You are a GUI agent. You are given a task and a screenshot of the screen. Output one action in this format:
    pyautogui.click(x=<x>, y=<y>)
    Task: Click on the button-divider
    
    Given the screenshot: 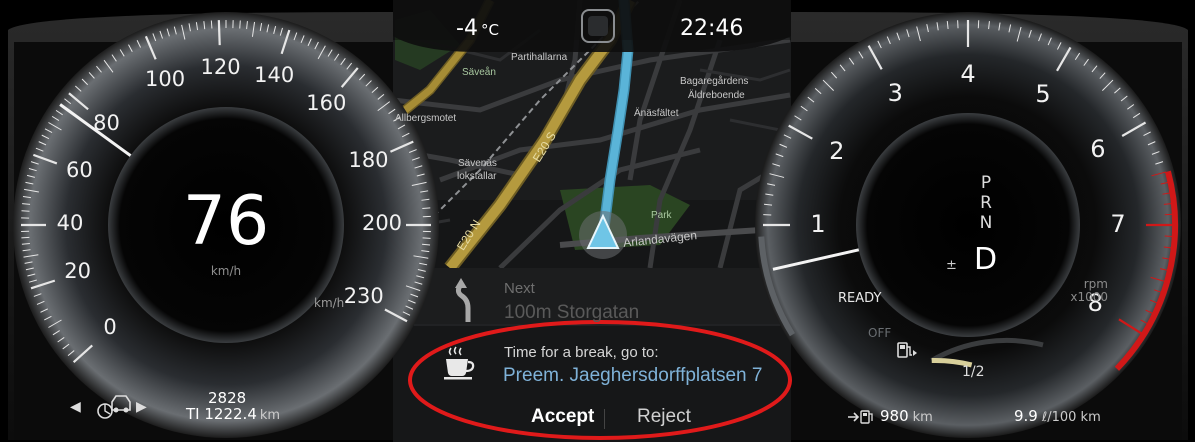 What is the action you would take?
    pyautogui.click(x=604, y=419)
    